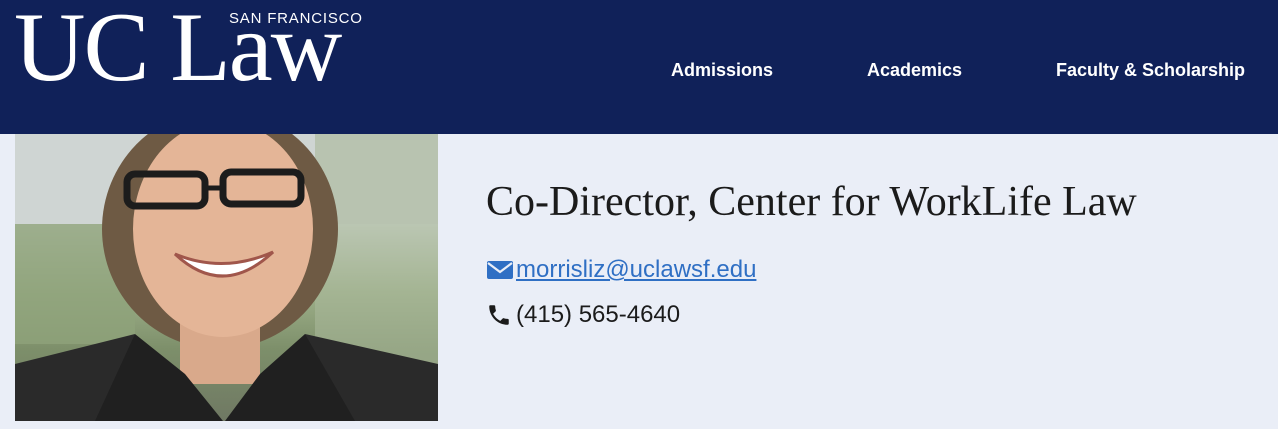 This screenshot has height=429, width=1278. I want to click on nav-academics: Academics, so click(914, 70).